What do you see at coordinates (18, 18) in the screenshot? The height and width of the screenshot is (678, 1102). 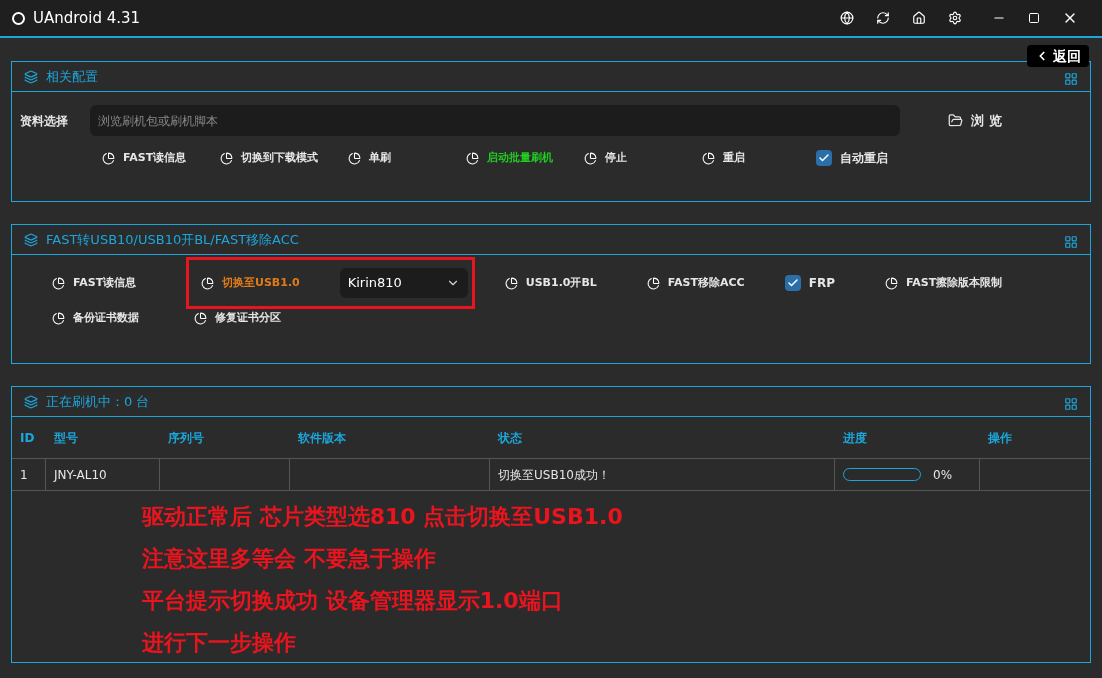 I see `app-logo-icon` at bounding box center [18, 18].